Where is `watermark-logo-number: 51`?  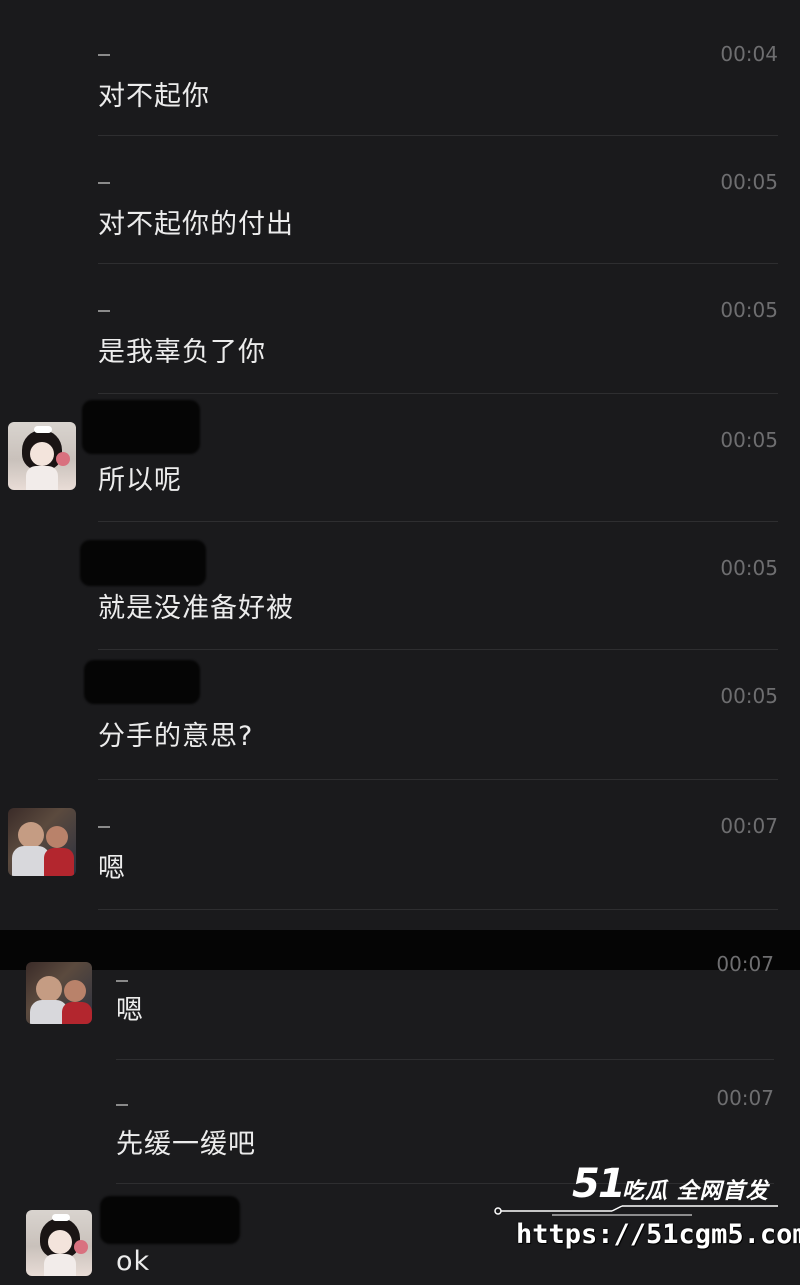
watermark-logo-number: 51 is located at coordinates (599, 1184).